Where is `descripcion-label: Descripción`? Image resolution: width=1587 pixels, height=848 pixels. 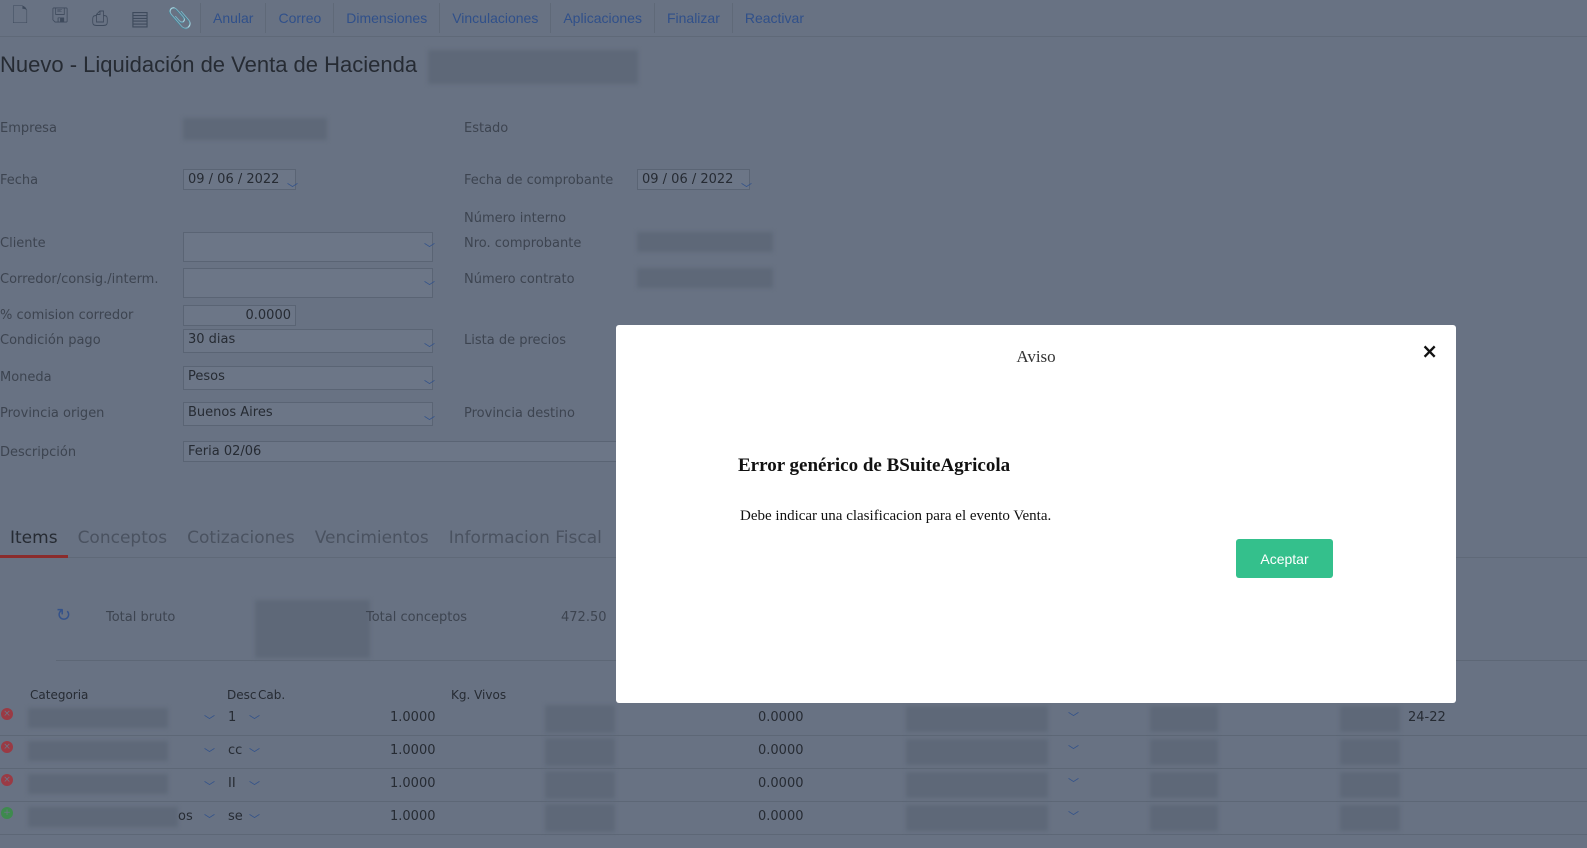
descripcion-label: Descripción is located at coordinates (38, 452).